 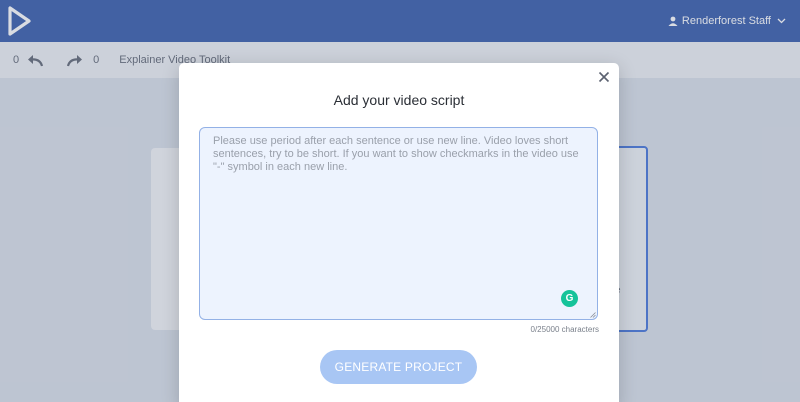 I want to click on resize-handle-icon, so click(x=593, y=315).